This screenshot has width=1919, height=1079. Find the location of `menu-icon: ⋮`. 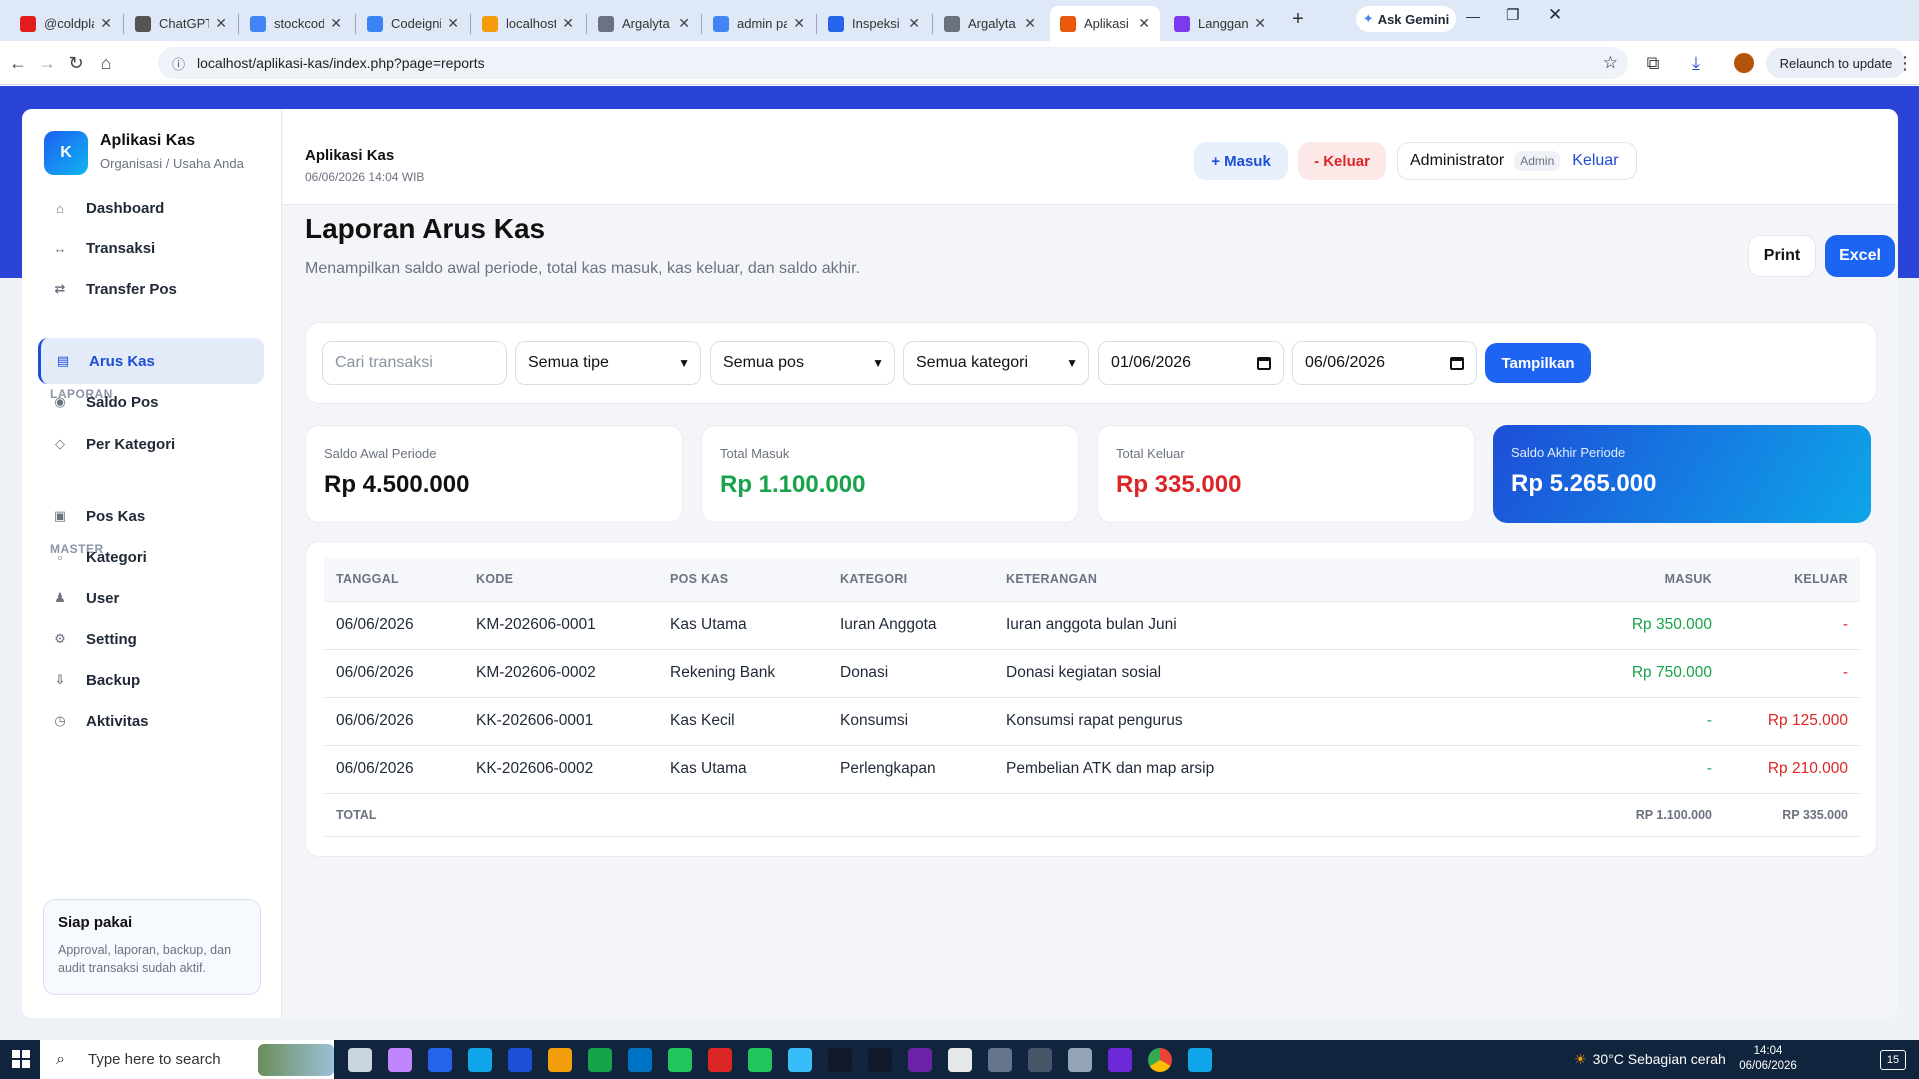

menu-icon: ⋮ is located at coordinates (1905, 63).